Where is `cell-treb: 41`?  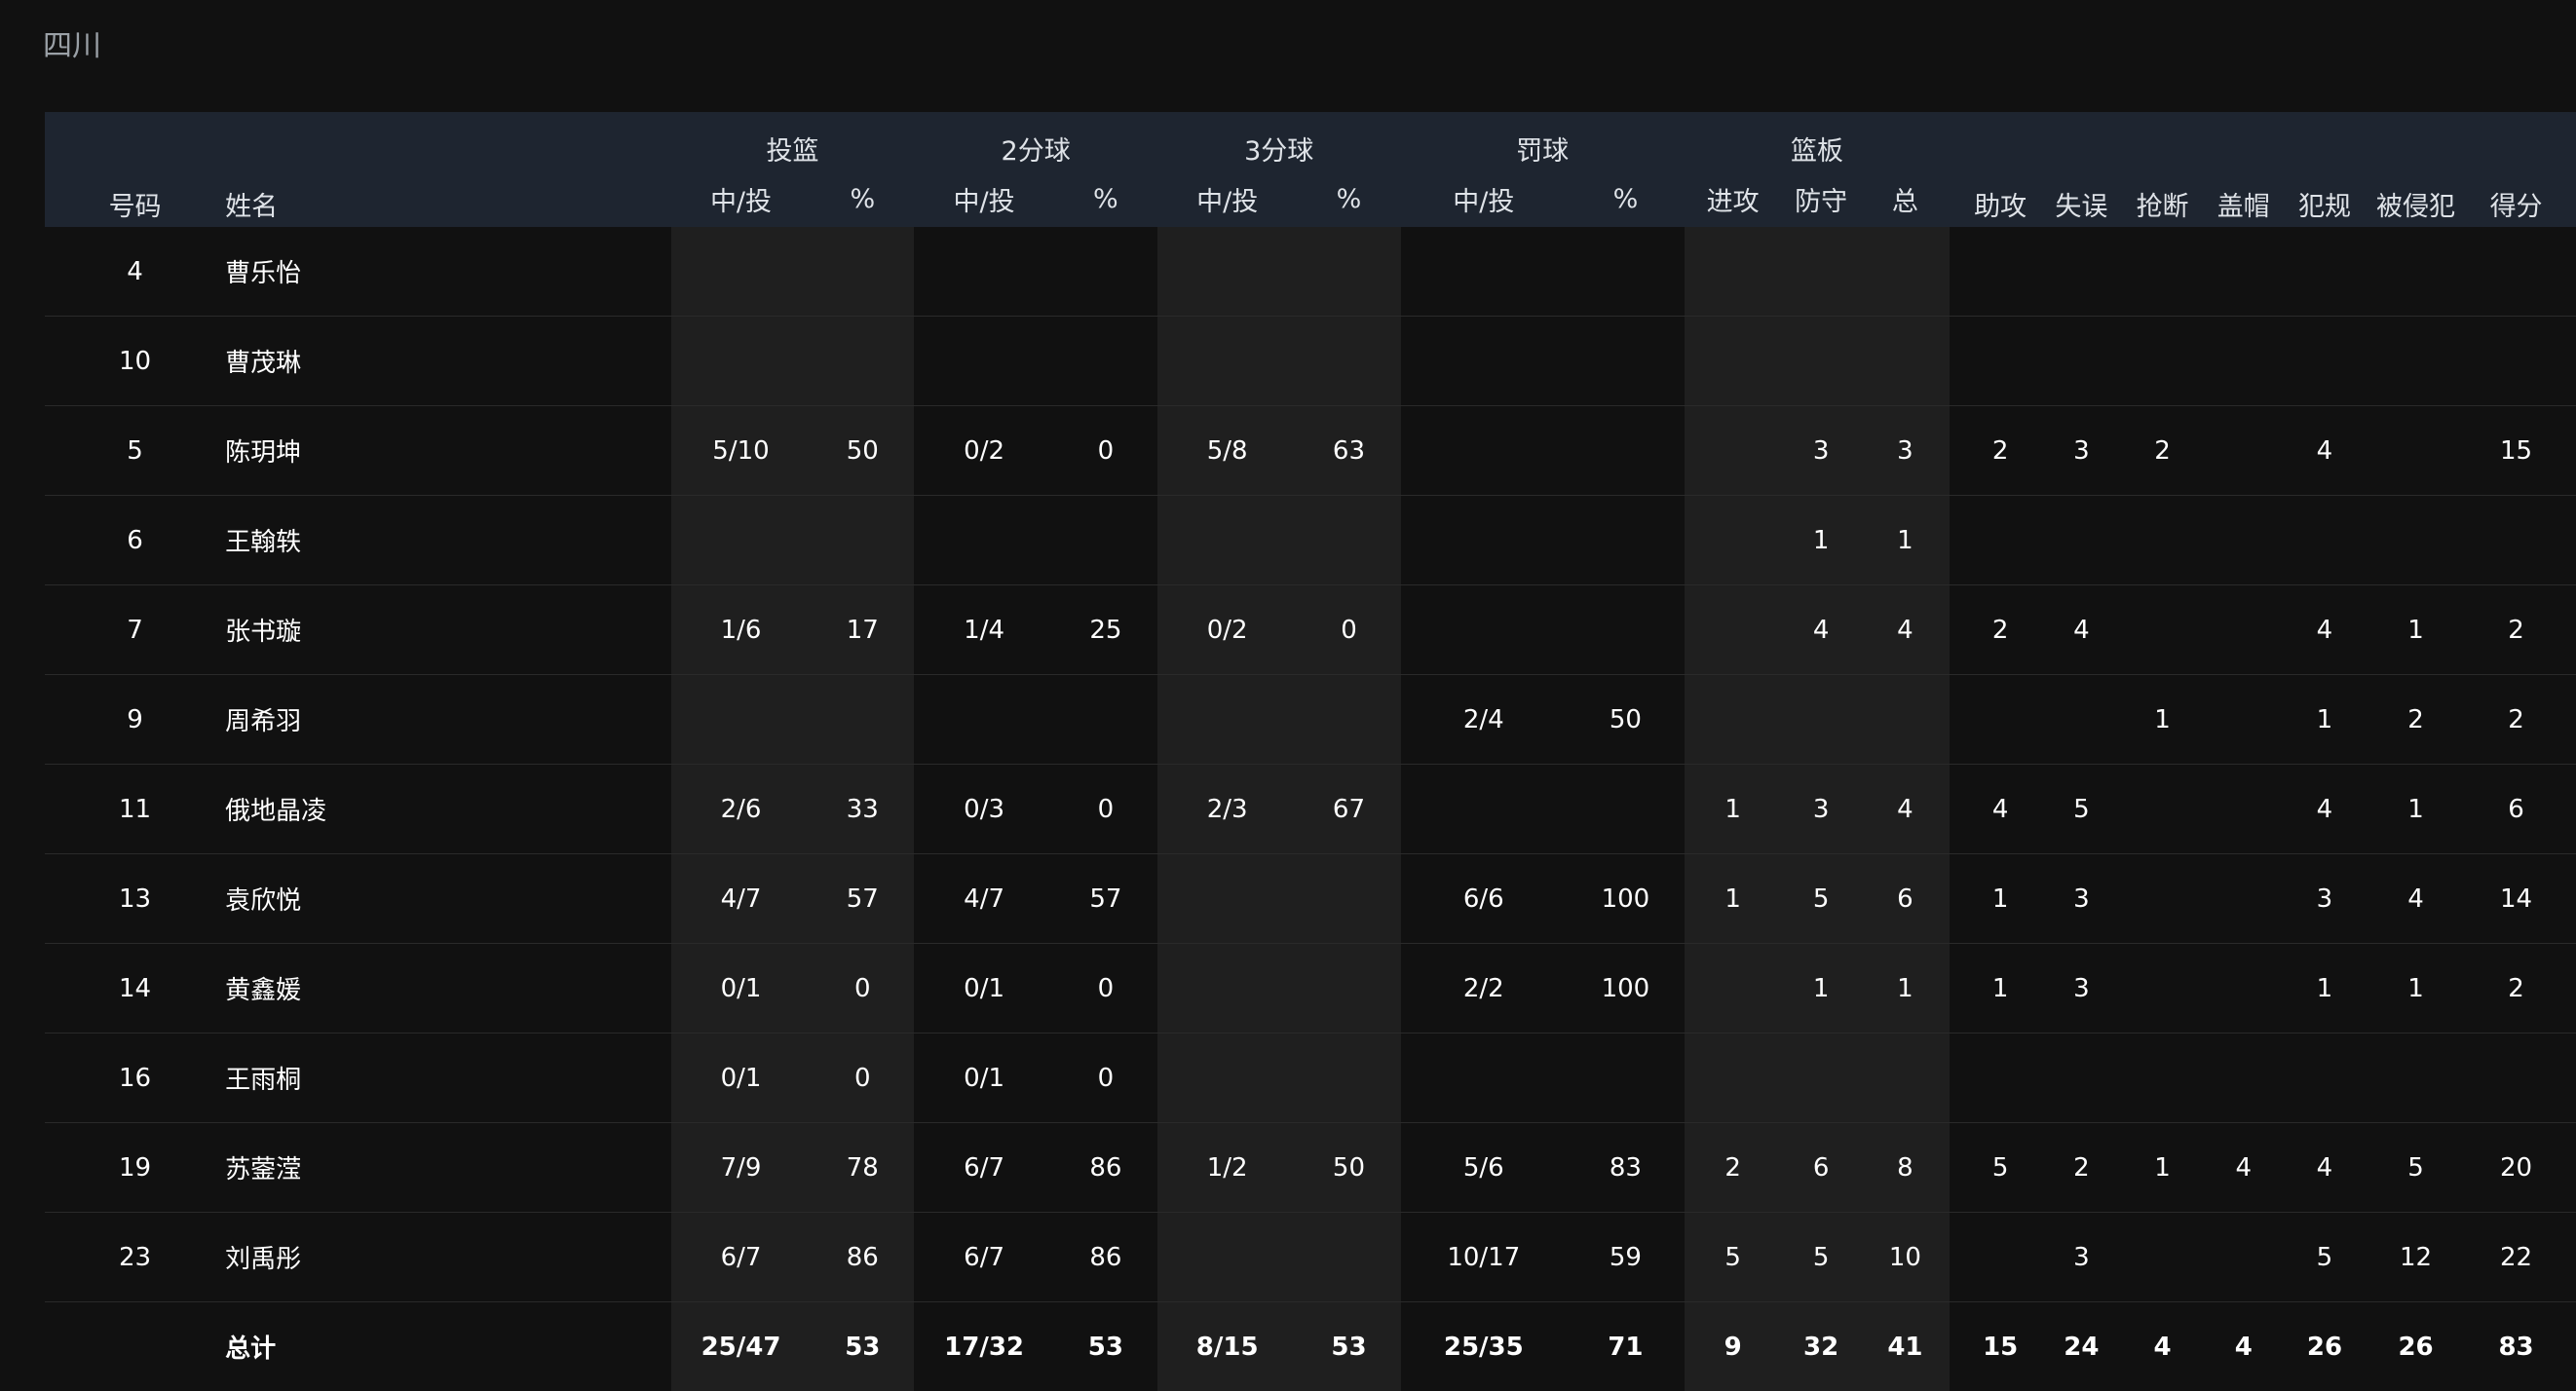 cell-treb: 41 is located at coordinates (1906, 1347).